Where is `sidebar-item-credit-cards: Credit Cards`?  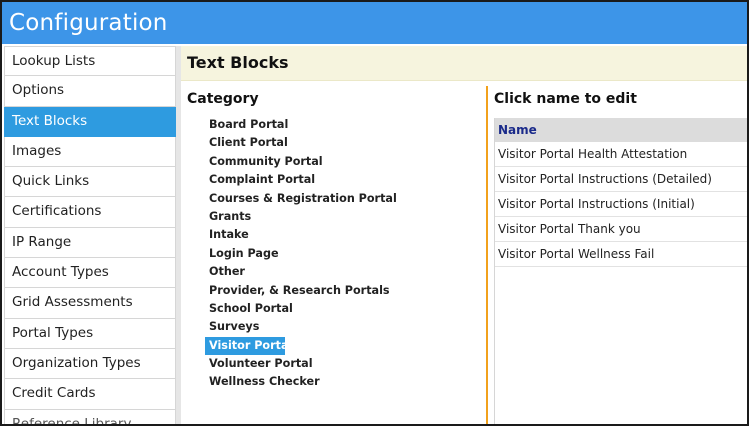 sidebar-item-credit-cards: Credit Cards is located at coordinates (90, 394).